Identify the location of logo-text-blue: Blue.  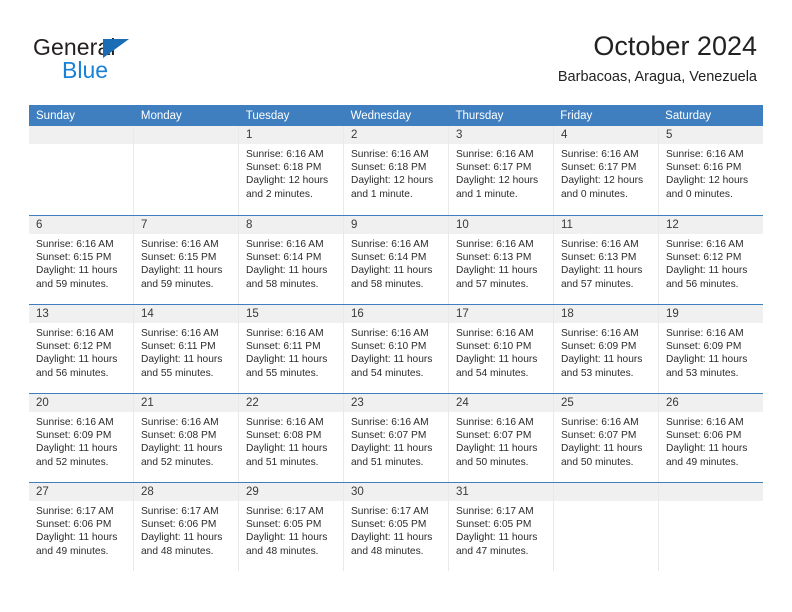
(85, 70).